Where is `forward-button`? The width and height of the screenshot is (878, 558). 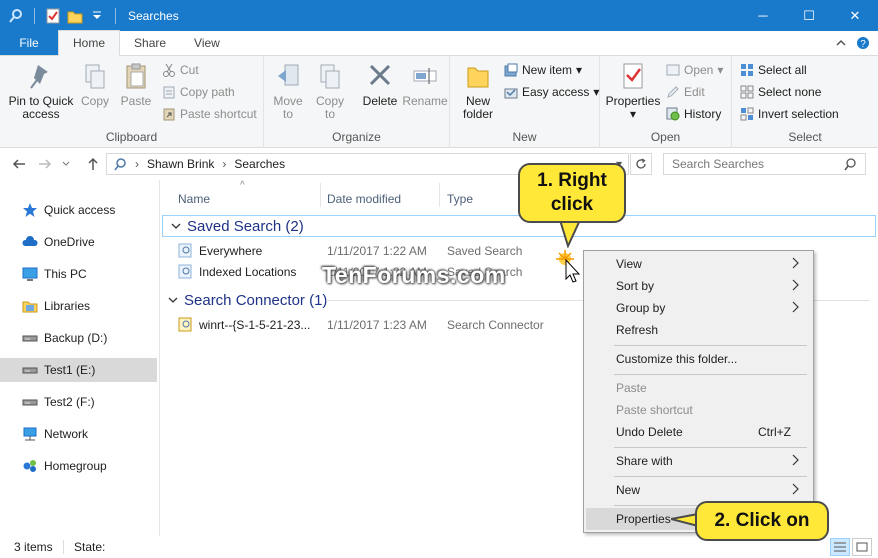 forward-button is located at coordinates (45, 164).